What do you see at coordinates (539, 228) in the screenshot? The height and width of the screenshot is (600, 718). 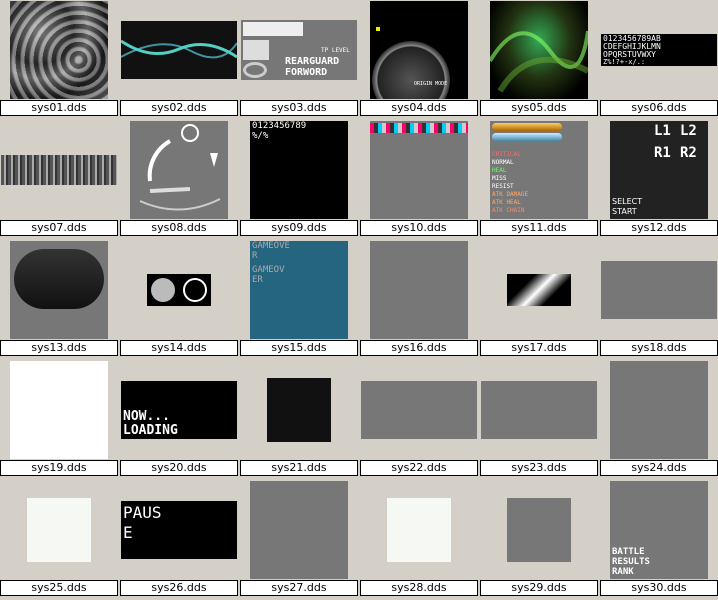 I see `file-caption: sys11.dds` at bounding box center [539, 228].